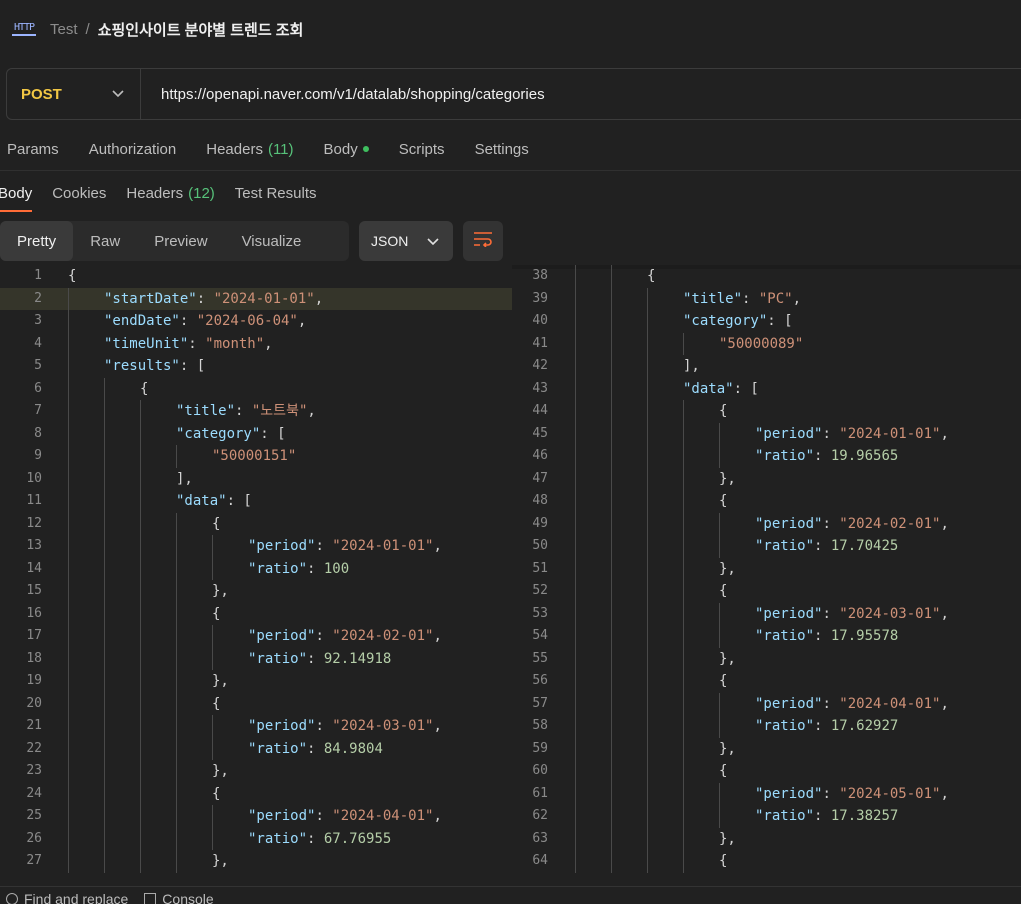  Describe the element at coordinates (256, 501) in the screenshot. I see `code-line: 11 "data": [` at that location.